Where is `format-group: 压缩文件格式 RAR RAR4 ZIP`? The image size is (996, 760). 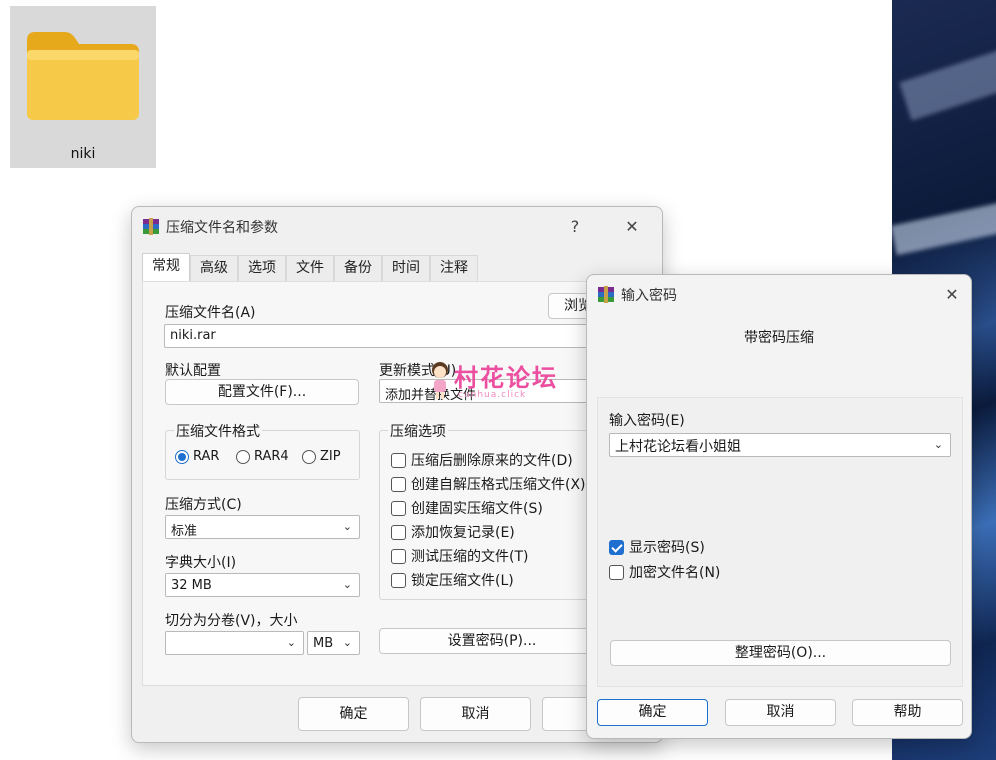
format-group: 压缩文件格式 RAR RAR4 ZIP is located at coordinates (262, 450).